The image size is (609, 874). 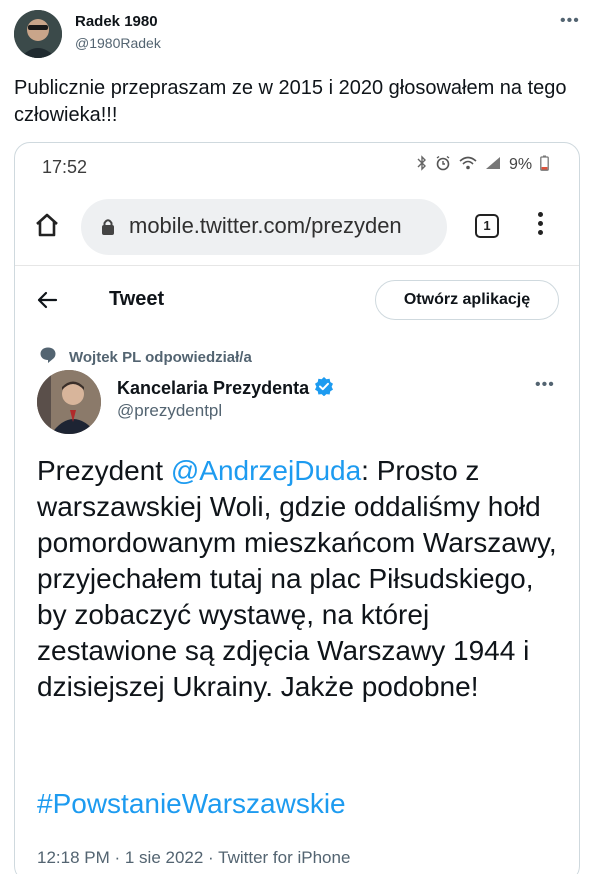 I want to click on author-avatar, so click(x=69, y=402).